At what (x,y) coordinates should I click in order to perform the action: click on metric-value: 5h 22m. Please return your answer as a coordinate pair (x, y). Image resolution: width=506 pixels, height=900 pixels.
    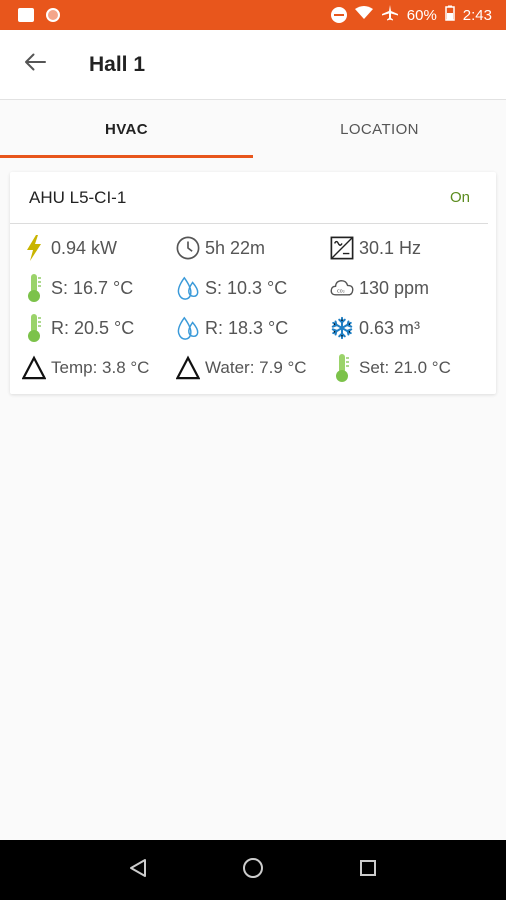
    Looking at the image, I should click on (235, 247).